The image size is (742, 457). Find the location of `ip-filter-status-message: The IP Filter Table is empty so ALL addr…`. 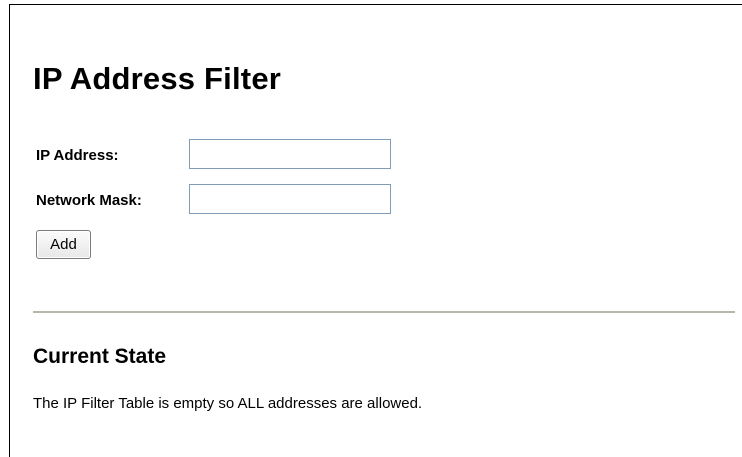

ip-filter-status-message: The IP Filter Table is empty so ALL addr… is located at coordinates (228, 403).